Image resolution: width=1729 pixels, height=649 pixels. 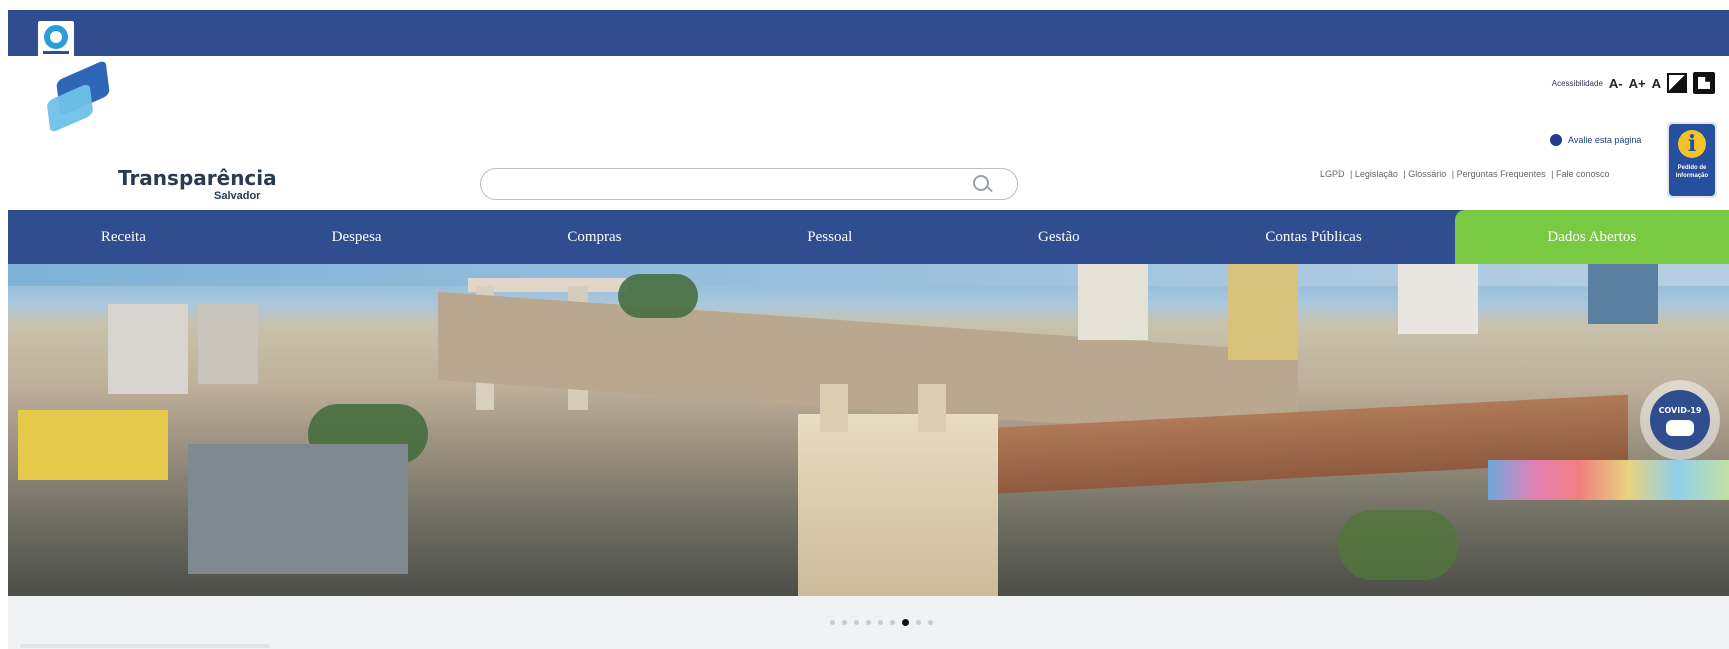 What do you see at coordinates (298, 509) in the screenshot?
I see `hero-plaza` at bounding box center [298, 509].